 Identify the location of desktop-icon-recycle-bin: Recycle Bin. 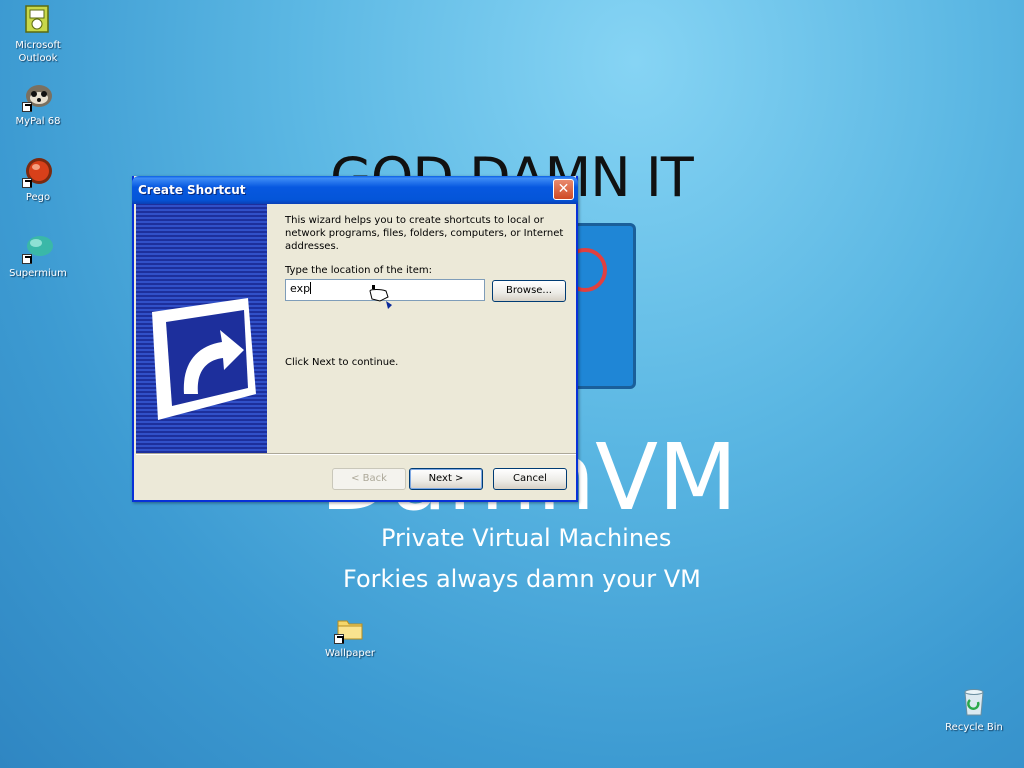
(974, 710).